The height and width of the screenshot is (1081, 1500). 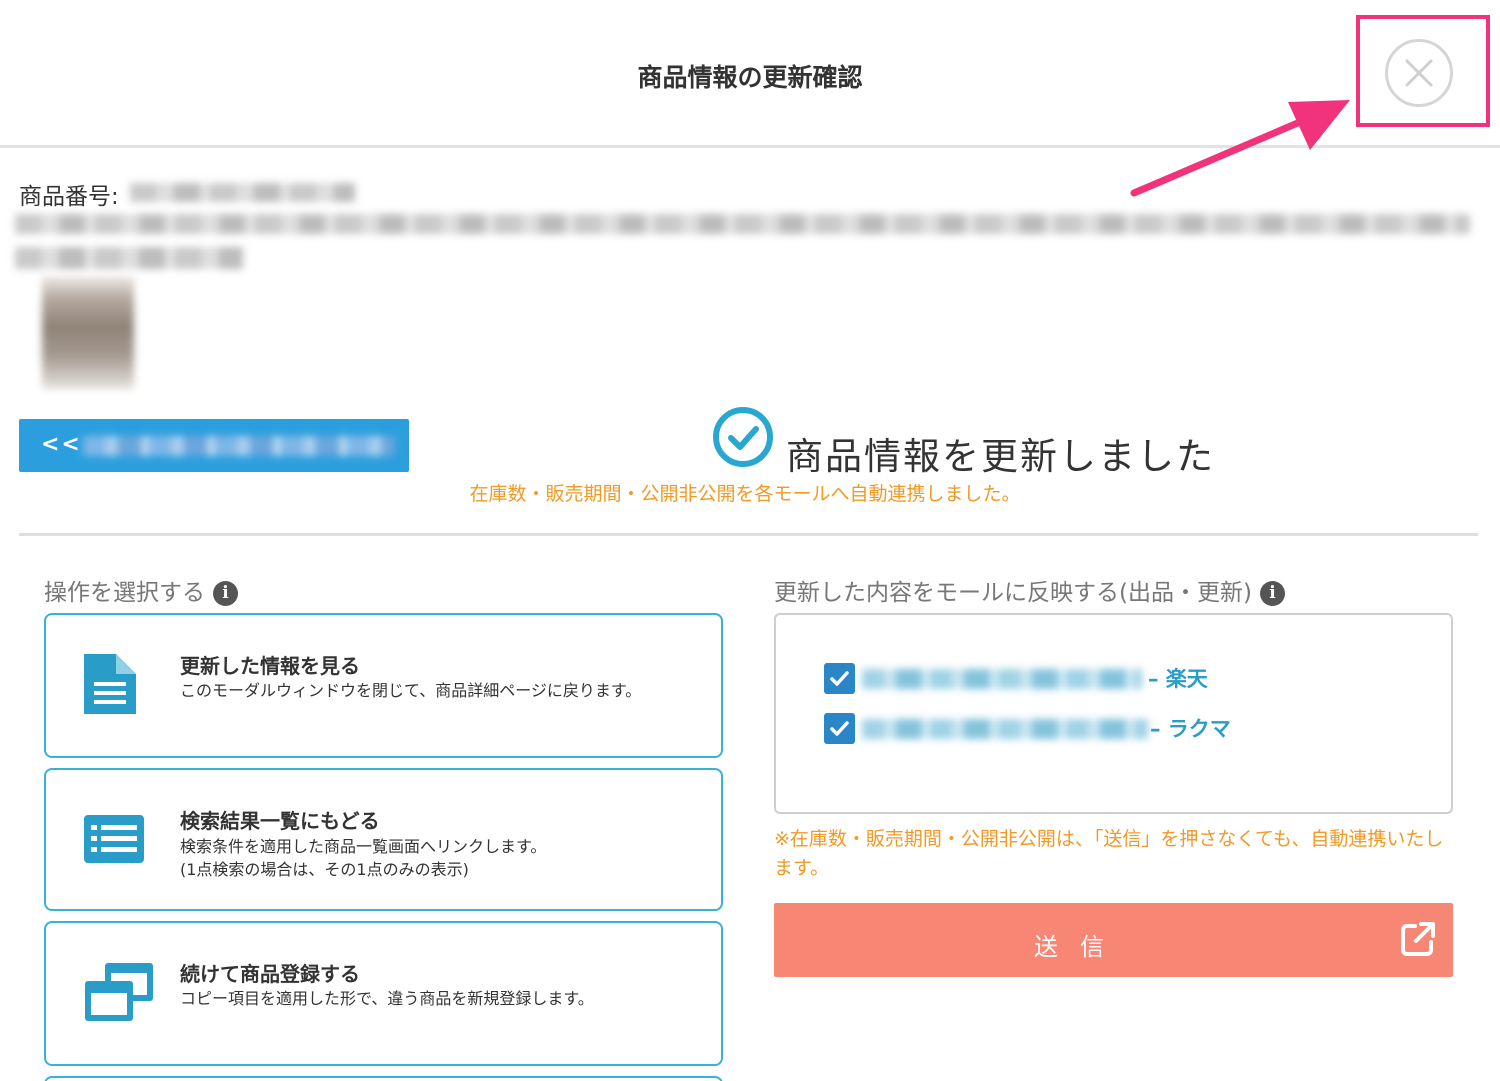 I want to click on mall-sync-section-label: 更新した内容をモールに反映する(出品・更新) i, so click(x=1029, y=590).